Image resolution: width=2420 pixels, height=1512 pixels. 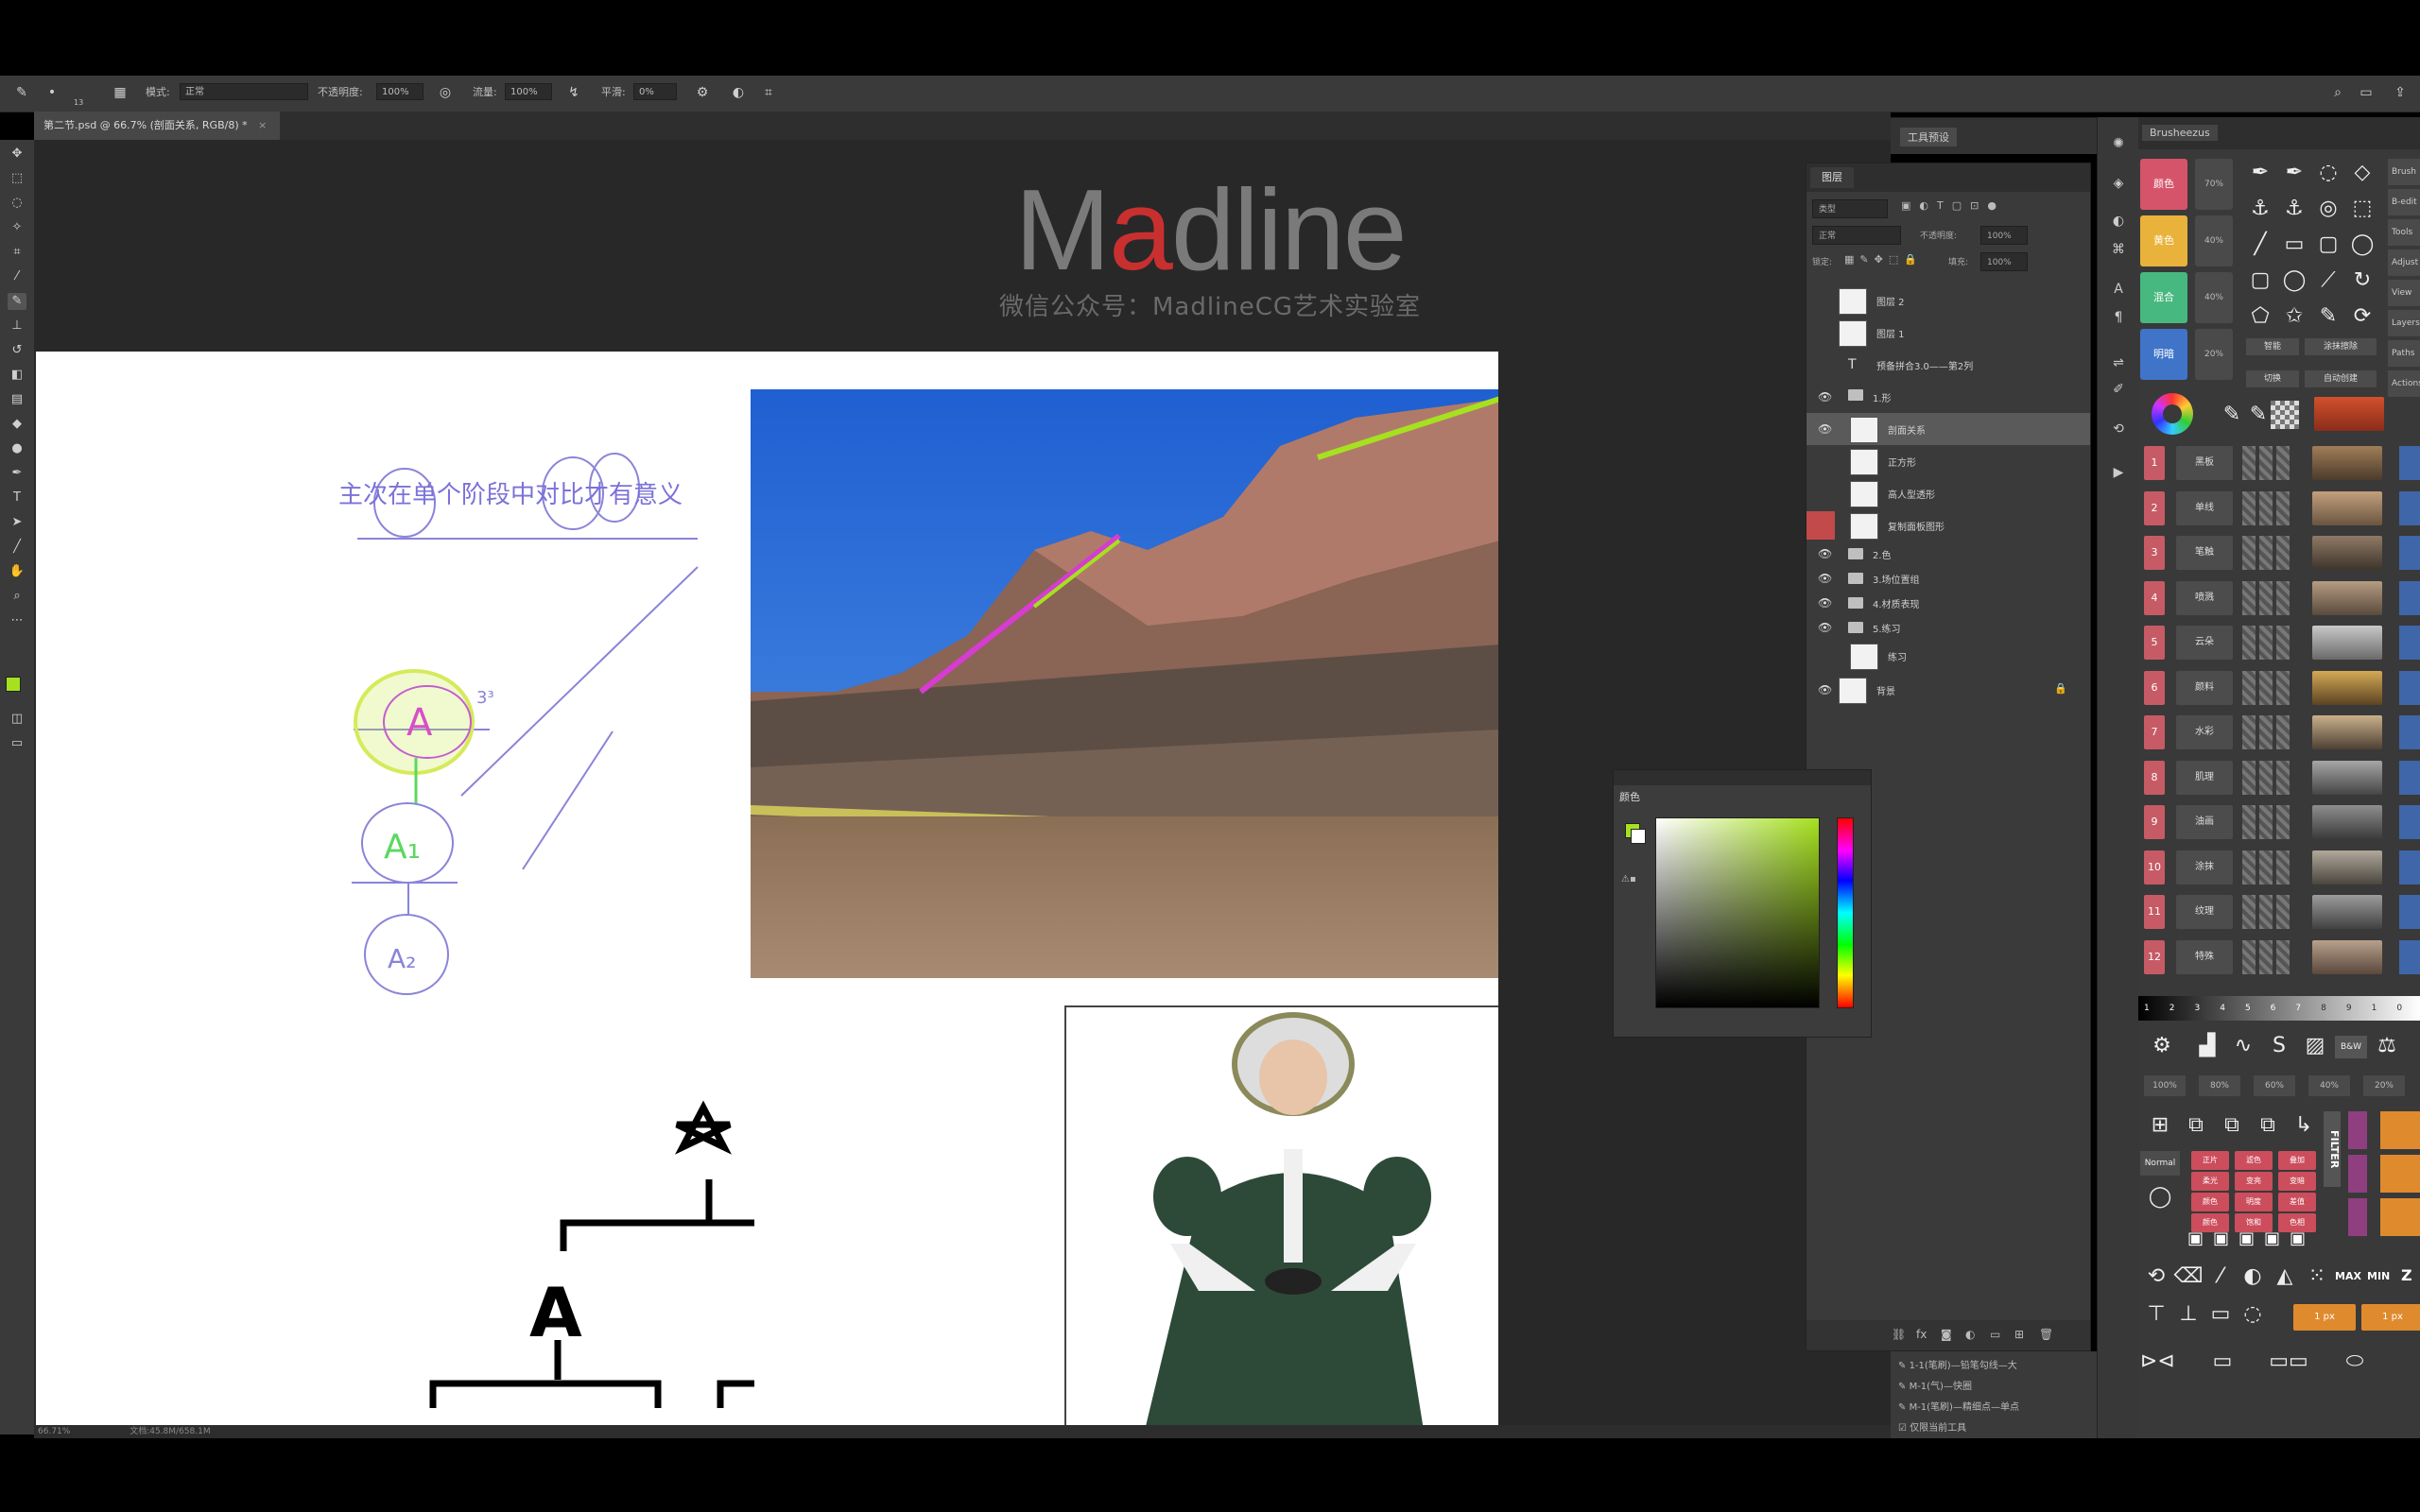 What do you see at coordinates (1948, 300) in the screenshot?
I see `layer-row: 图层 2` at bounding box center [1948, 300].